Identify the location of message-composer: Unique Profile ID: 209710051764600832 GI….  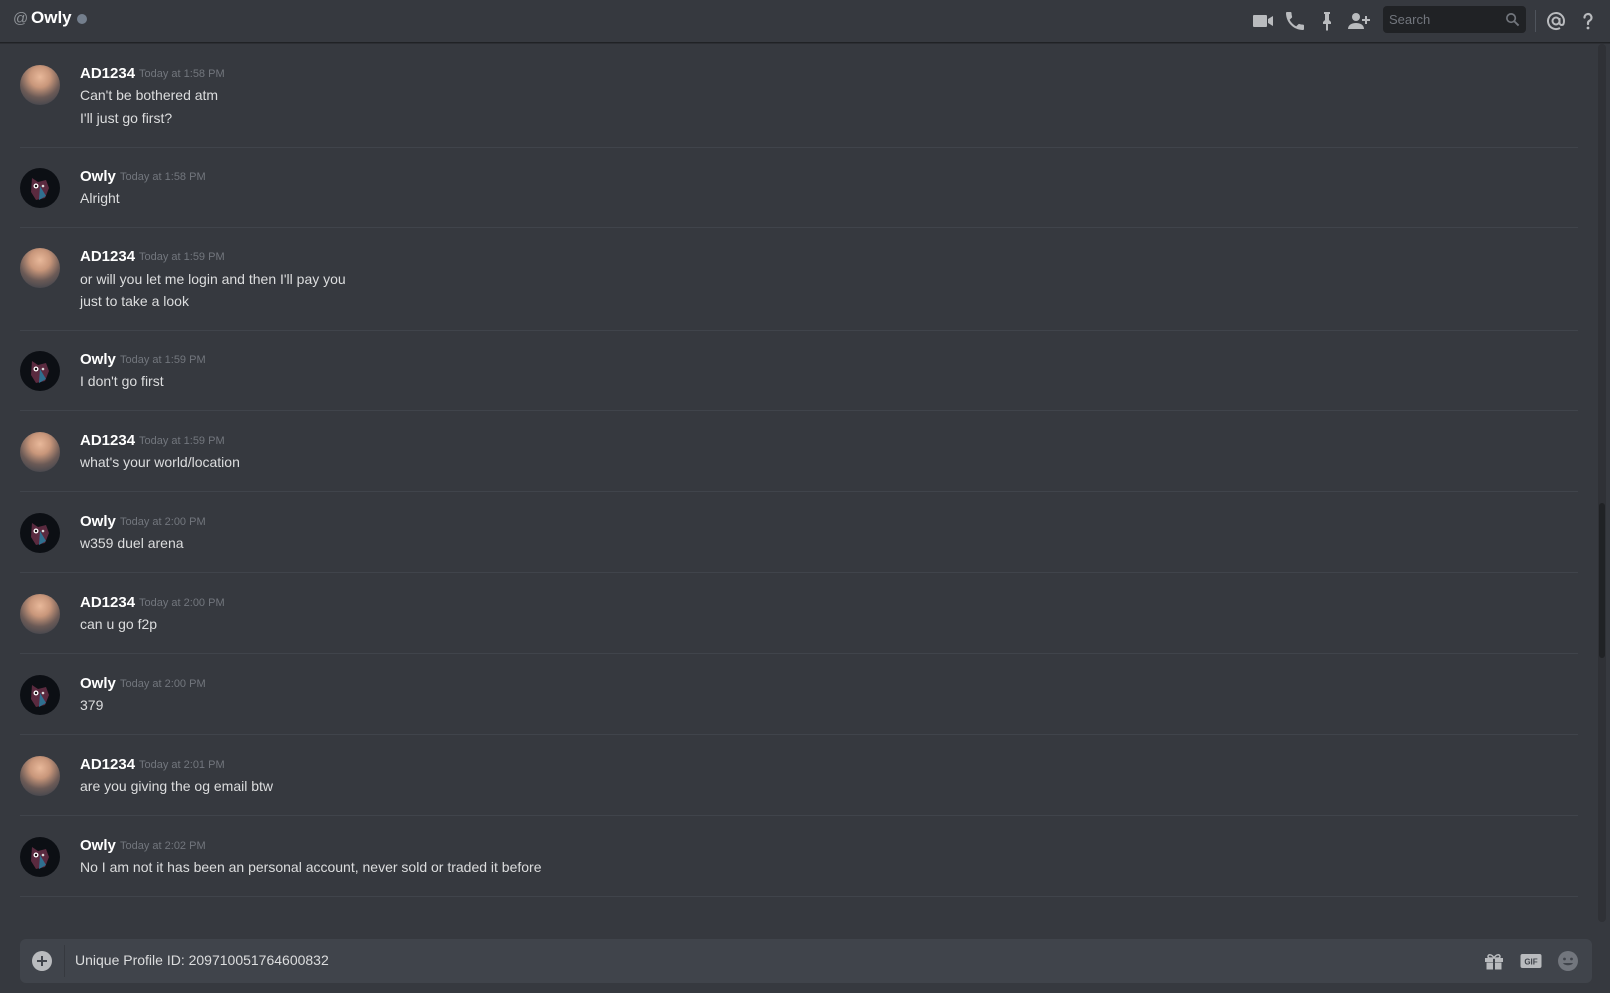
(806, 961).